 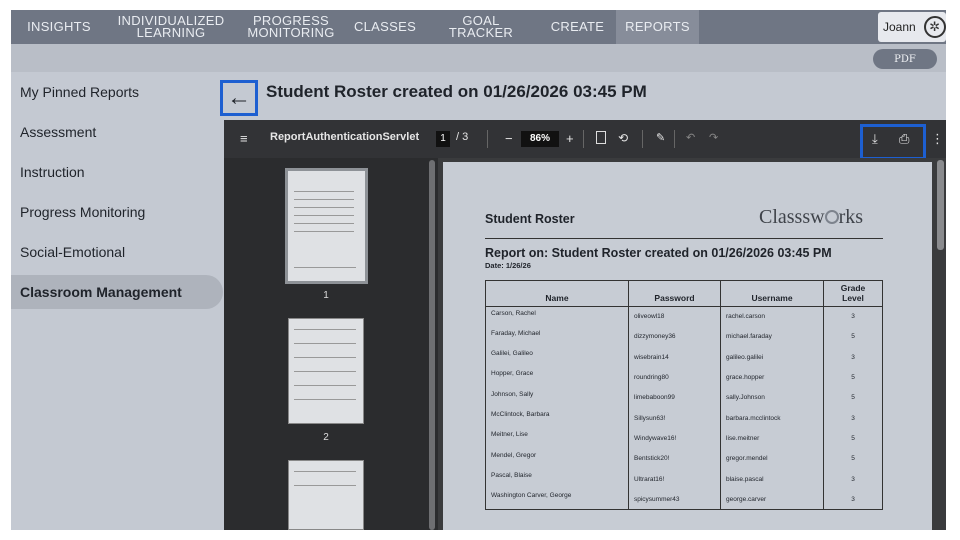 What do you see at coordinates (831, 217) in the screenshot?
I see `logo-gear-mark` at bounding box center [831, 217].